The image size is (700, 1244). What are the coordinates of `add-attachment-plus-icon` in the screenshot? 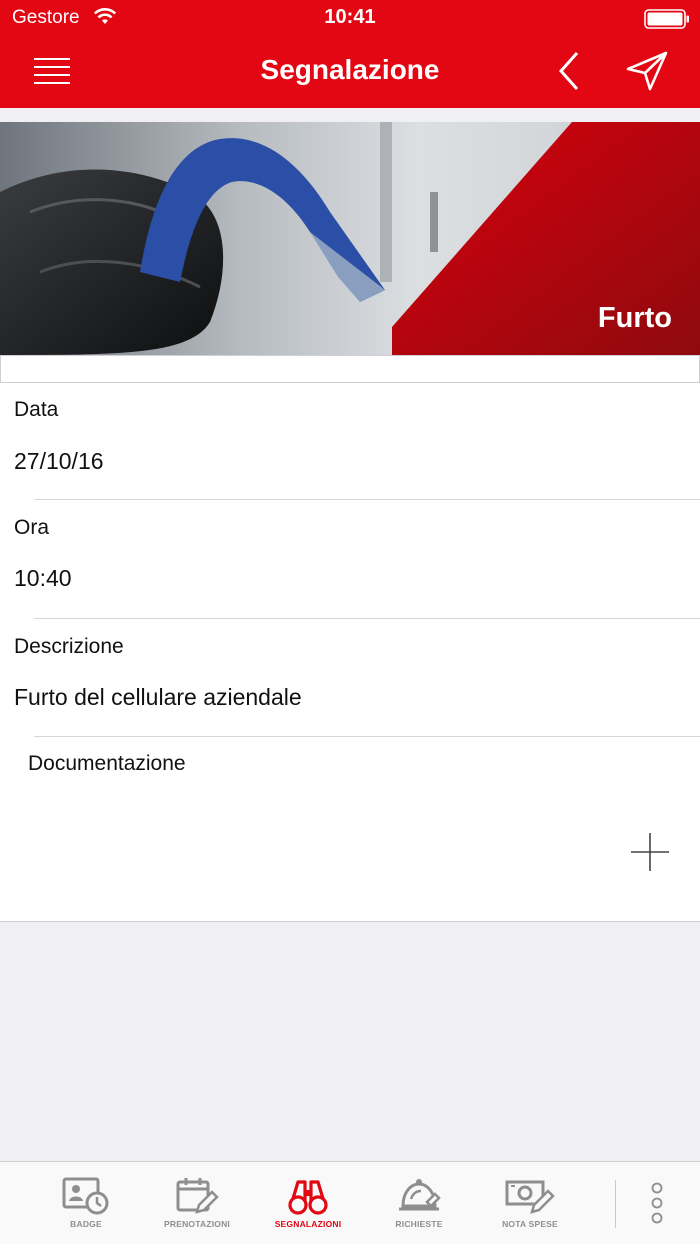 It's located at (650, 852).